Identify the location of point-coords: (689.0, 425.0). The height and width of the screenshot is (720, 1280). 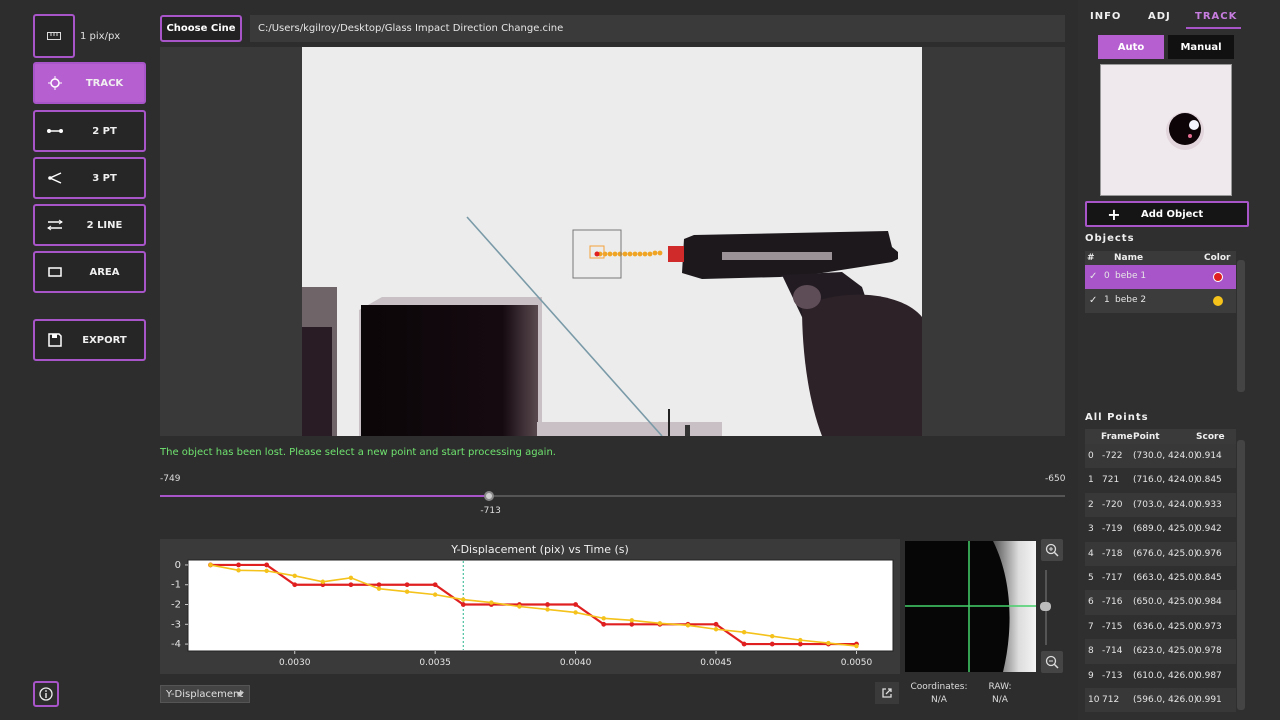
(1165, 529).